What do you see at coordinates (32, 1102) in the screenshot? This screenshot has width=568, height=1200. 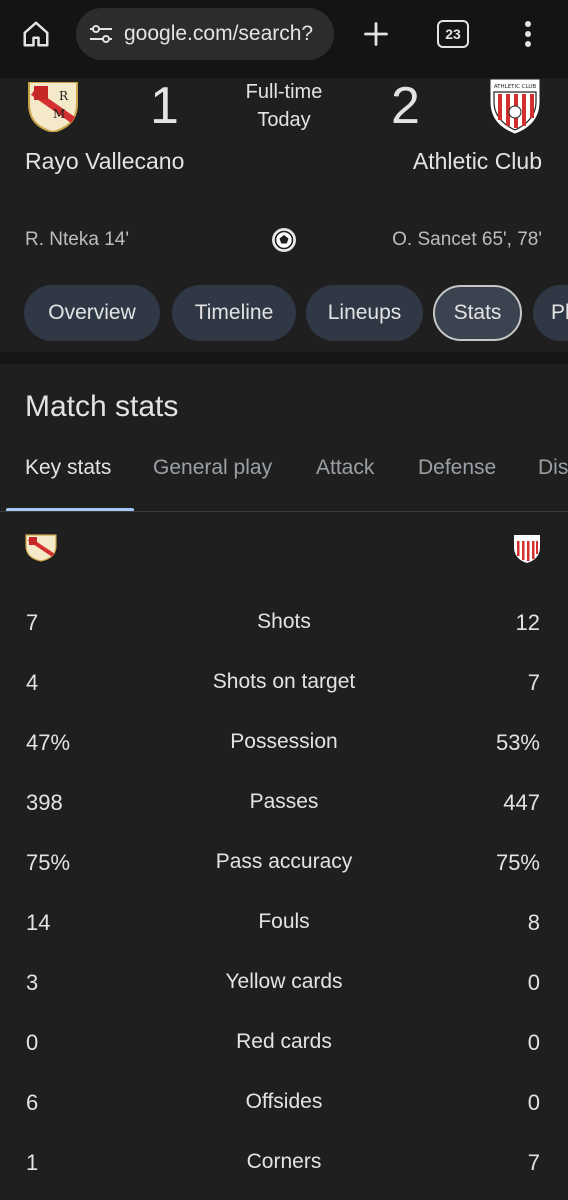 I see `home-stat-value: 6` at bounding box center [32, 1102].